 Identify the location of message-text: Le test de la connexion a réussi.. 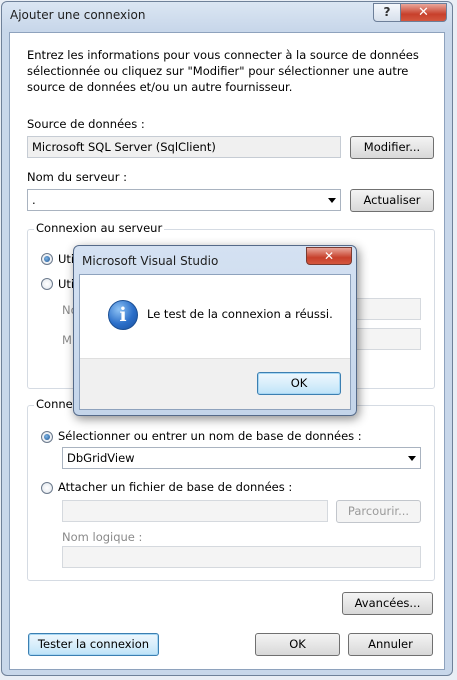
(240, 314).